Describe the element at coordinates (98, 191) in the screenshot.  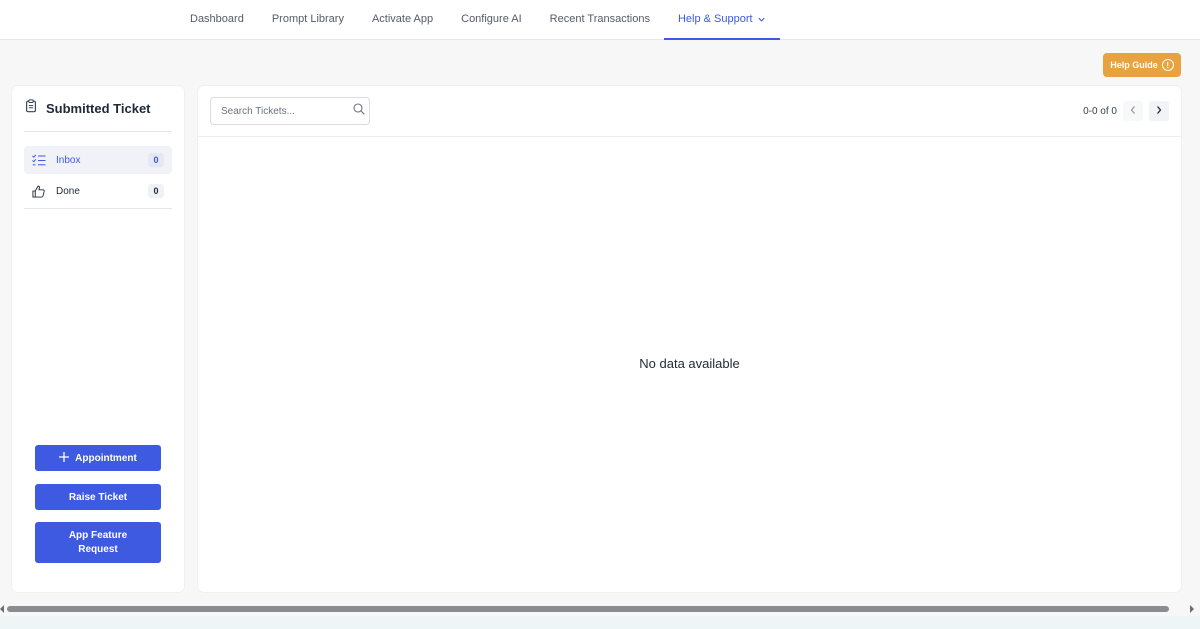
I see `sidebar-item-done: Done 0` at that location.